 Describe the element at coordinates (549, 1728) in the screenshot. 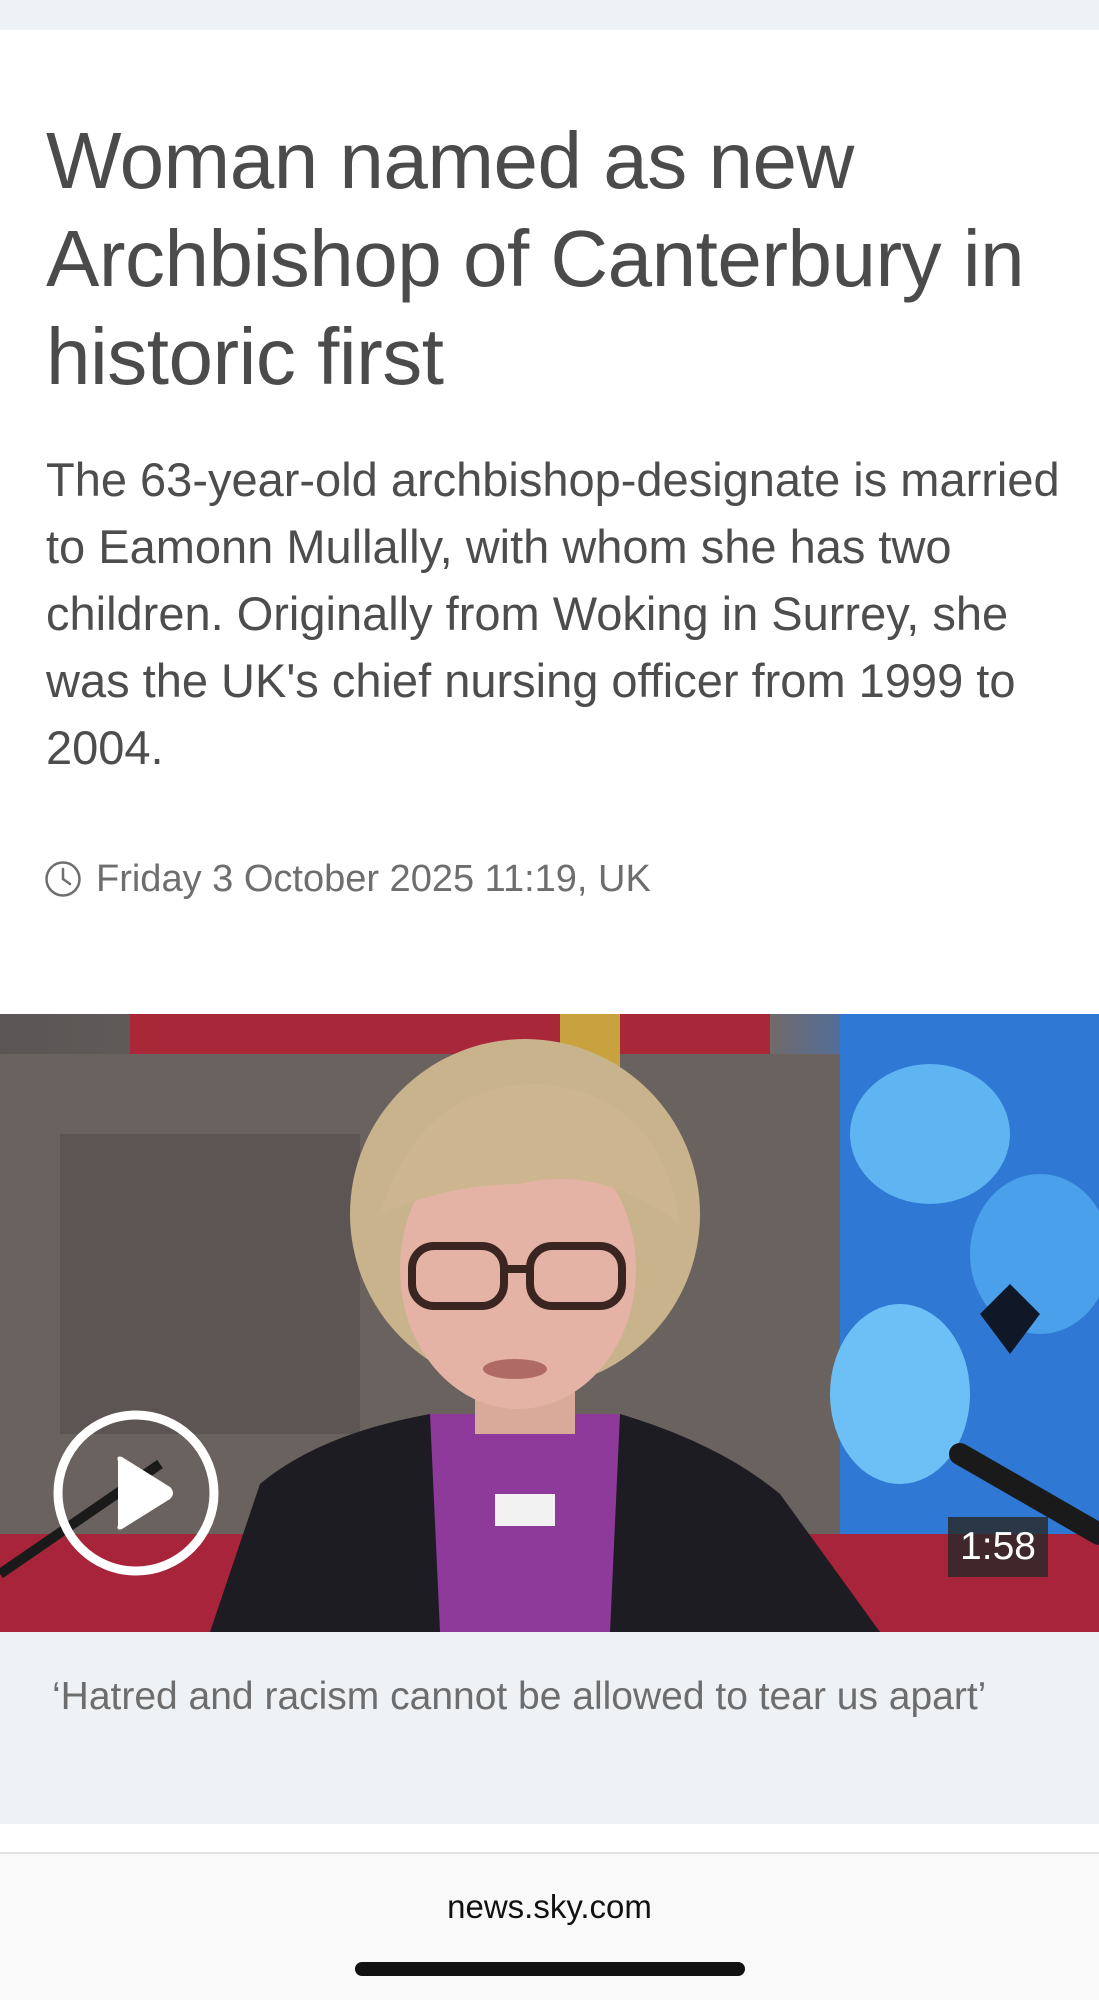

I see `video-caption-box` at that location.